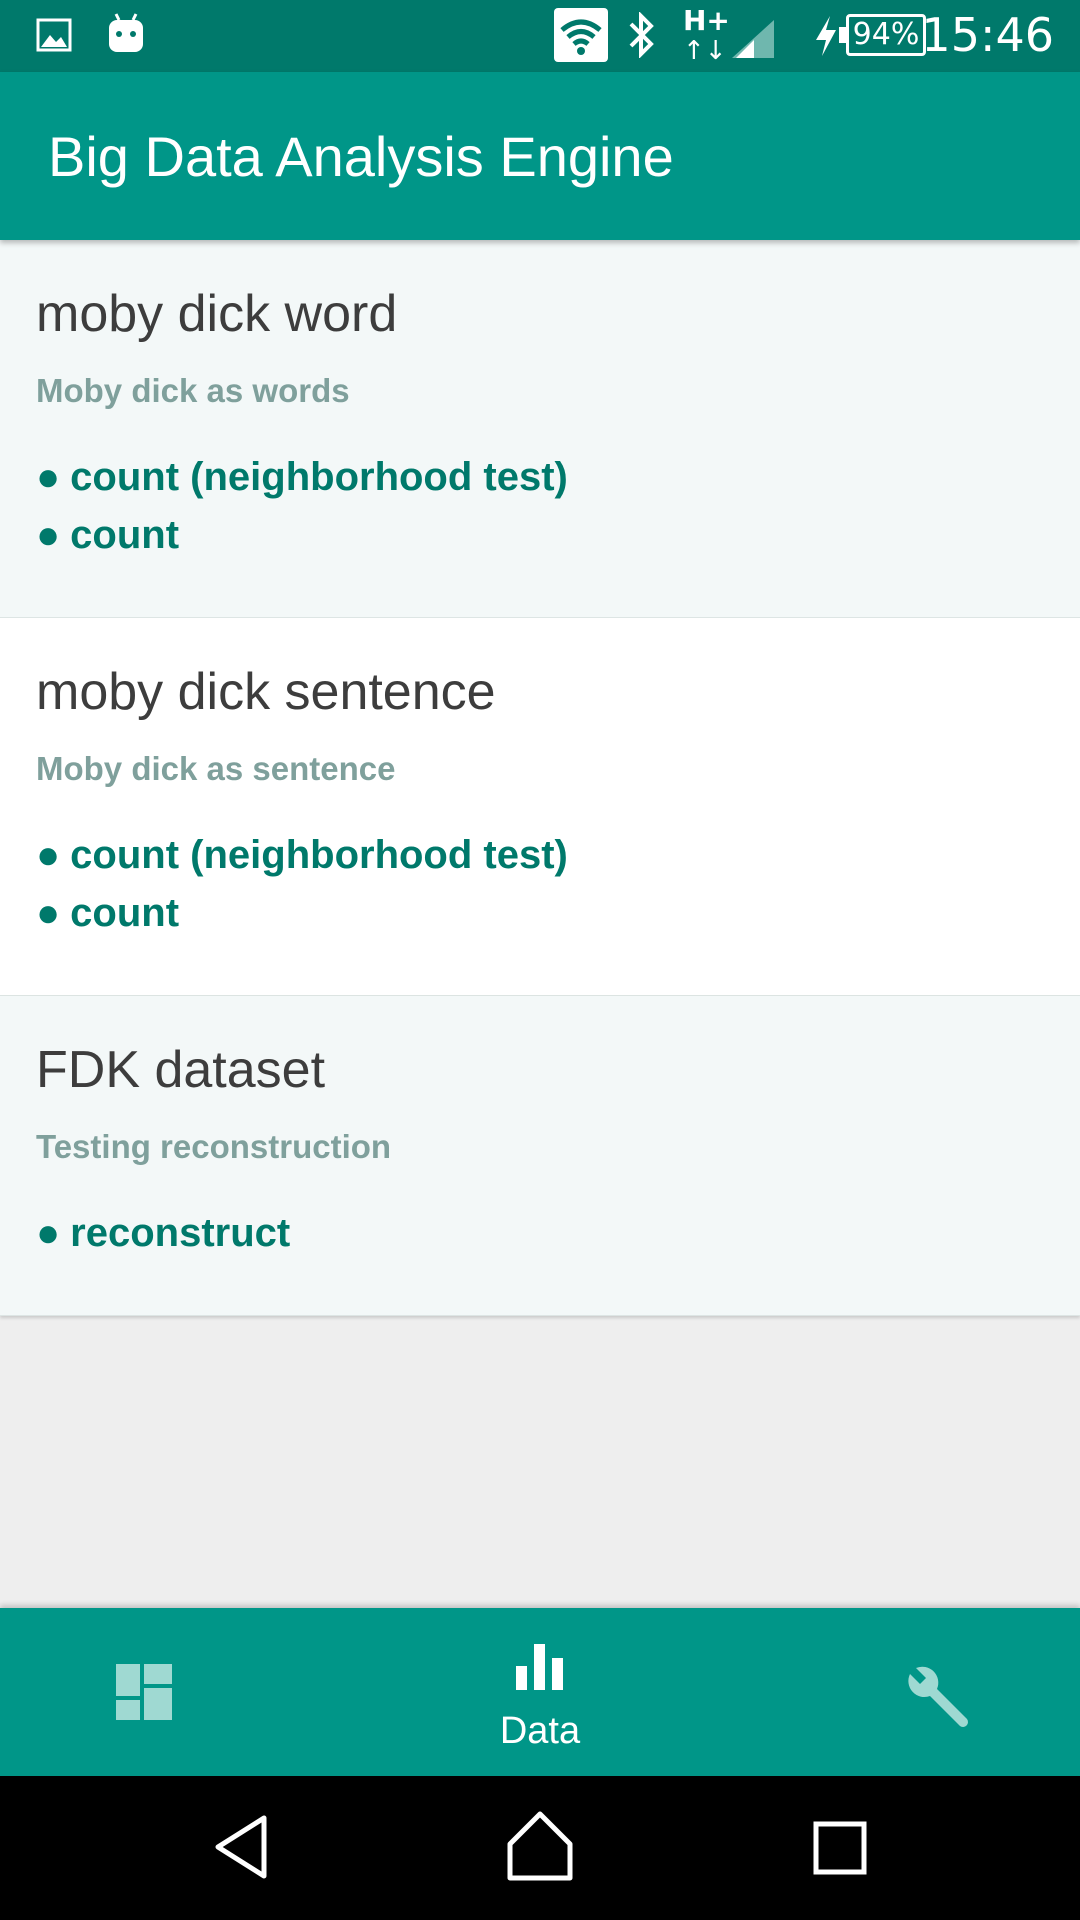 The width and height of the screenshot is (1080, 1920). Describe the element at coordinates (581, 35) in the screenshot. I see `wifi-icon` at that location.